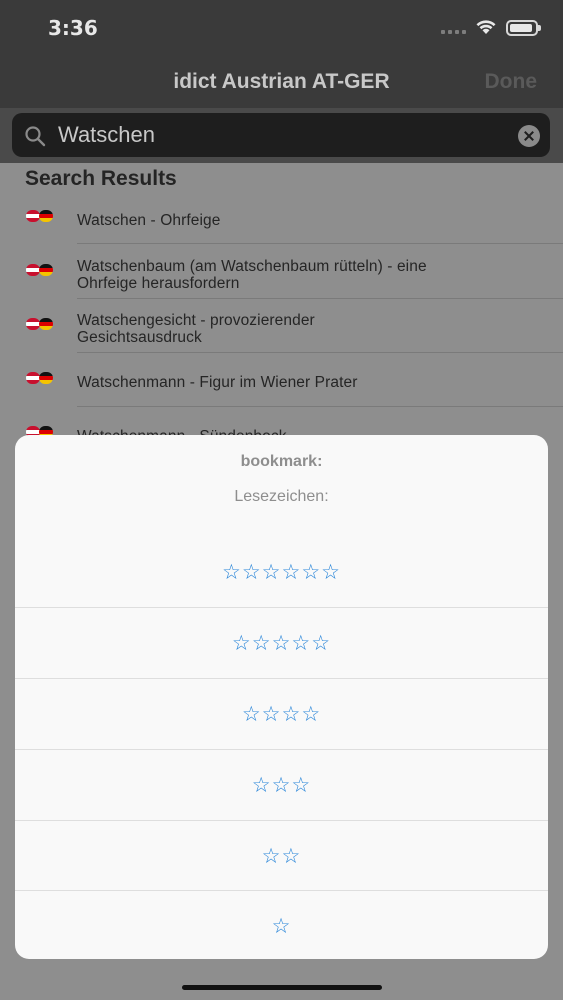 This screenshot has width=563, height=1000. I want to click on bookmark-option-2-stars: ☆☆, so click(281, 856).